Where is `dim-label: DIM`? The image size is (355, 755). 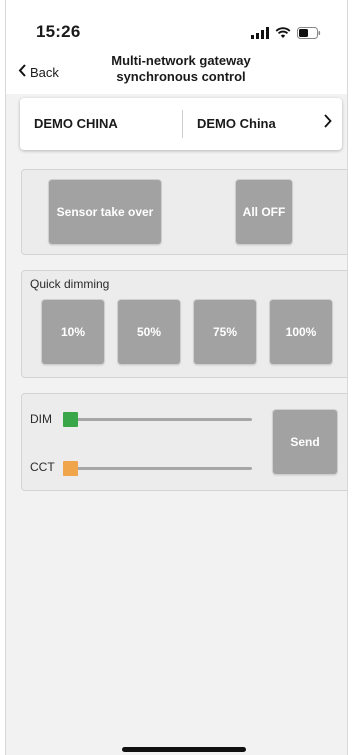 dim-label: DIM is located at coordinates (41, 419).